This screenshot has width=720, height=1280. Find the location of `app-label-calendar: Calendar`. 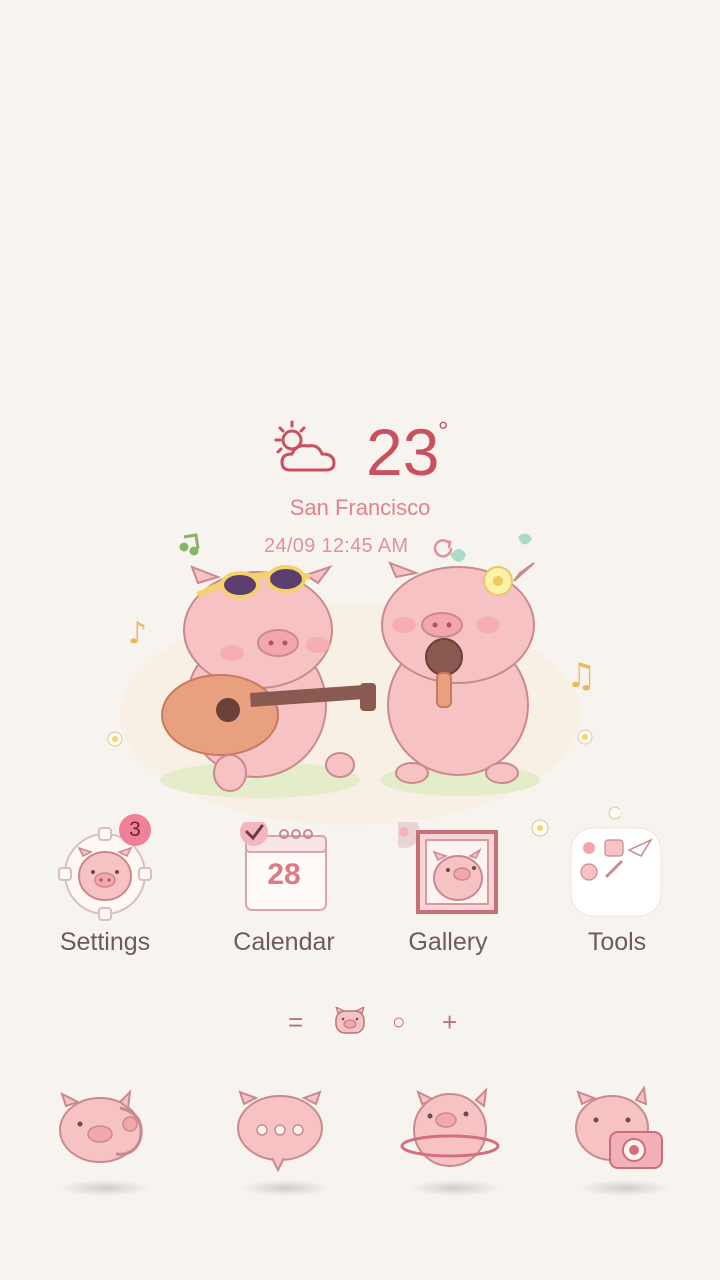

app-label-calendar: Calendar is located at coordinates (284, 942).